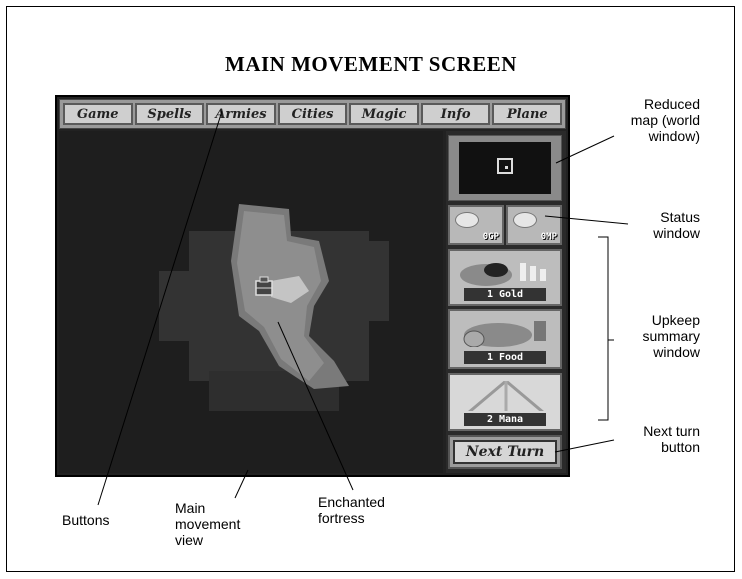  I want to click on callout-line: Status, so click(680, 217).